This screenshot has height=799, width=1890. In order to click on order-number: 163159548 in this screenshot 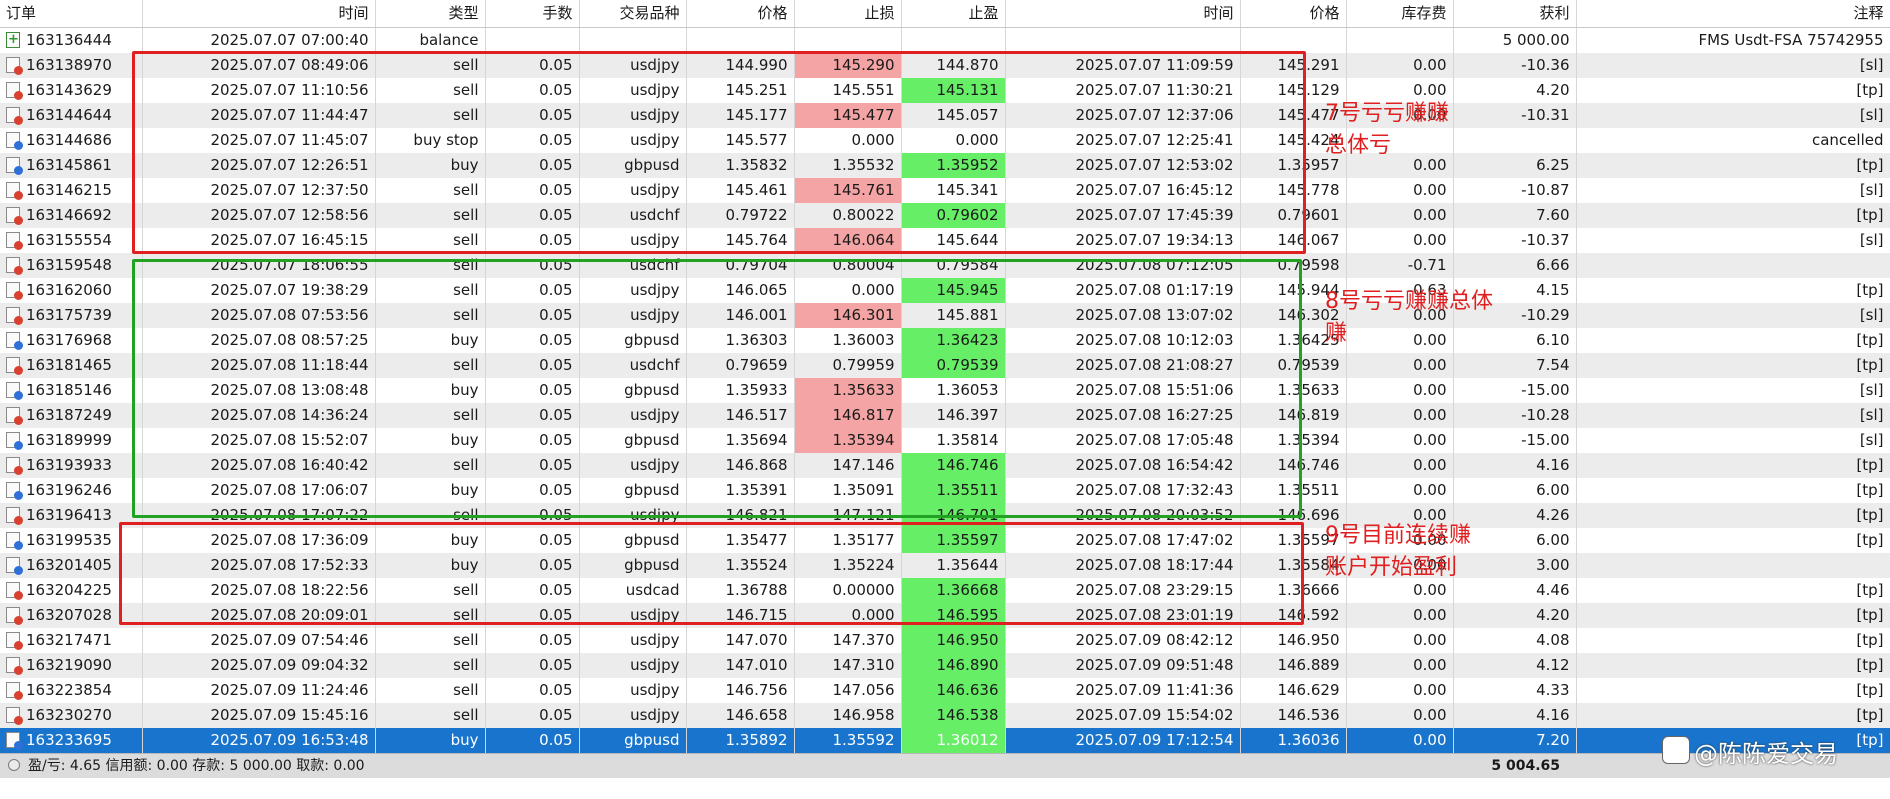, I will do `click(69, 264)`.